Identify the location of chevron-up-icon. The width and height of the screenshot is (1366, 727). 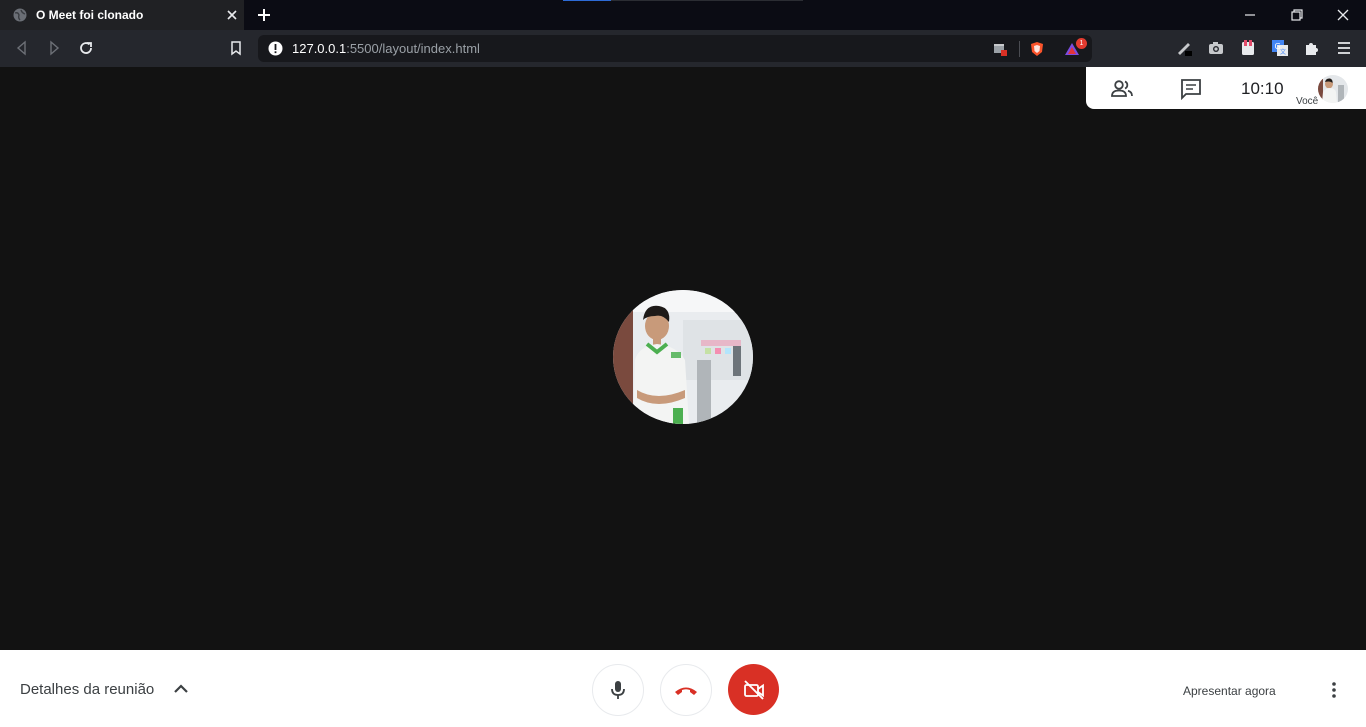
(181, 689).